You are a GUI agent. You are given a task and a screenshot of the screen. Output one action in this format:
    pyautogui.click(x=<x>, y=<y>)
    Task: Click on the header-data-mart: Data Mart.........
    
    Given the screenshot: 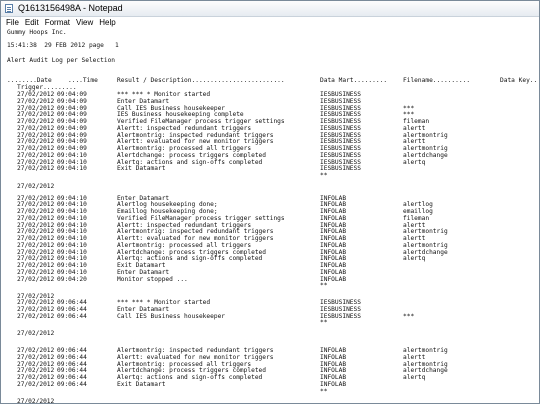 What is the action you would take?
    pyautogui.click(x=354, y=80)
    